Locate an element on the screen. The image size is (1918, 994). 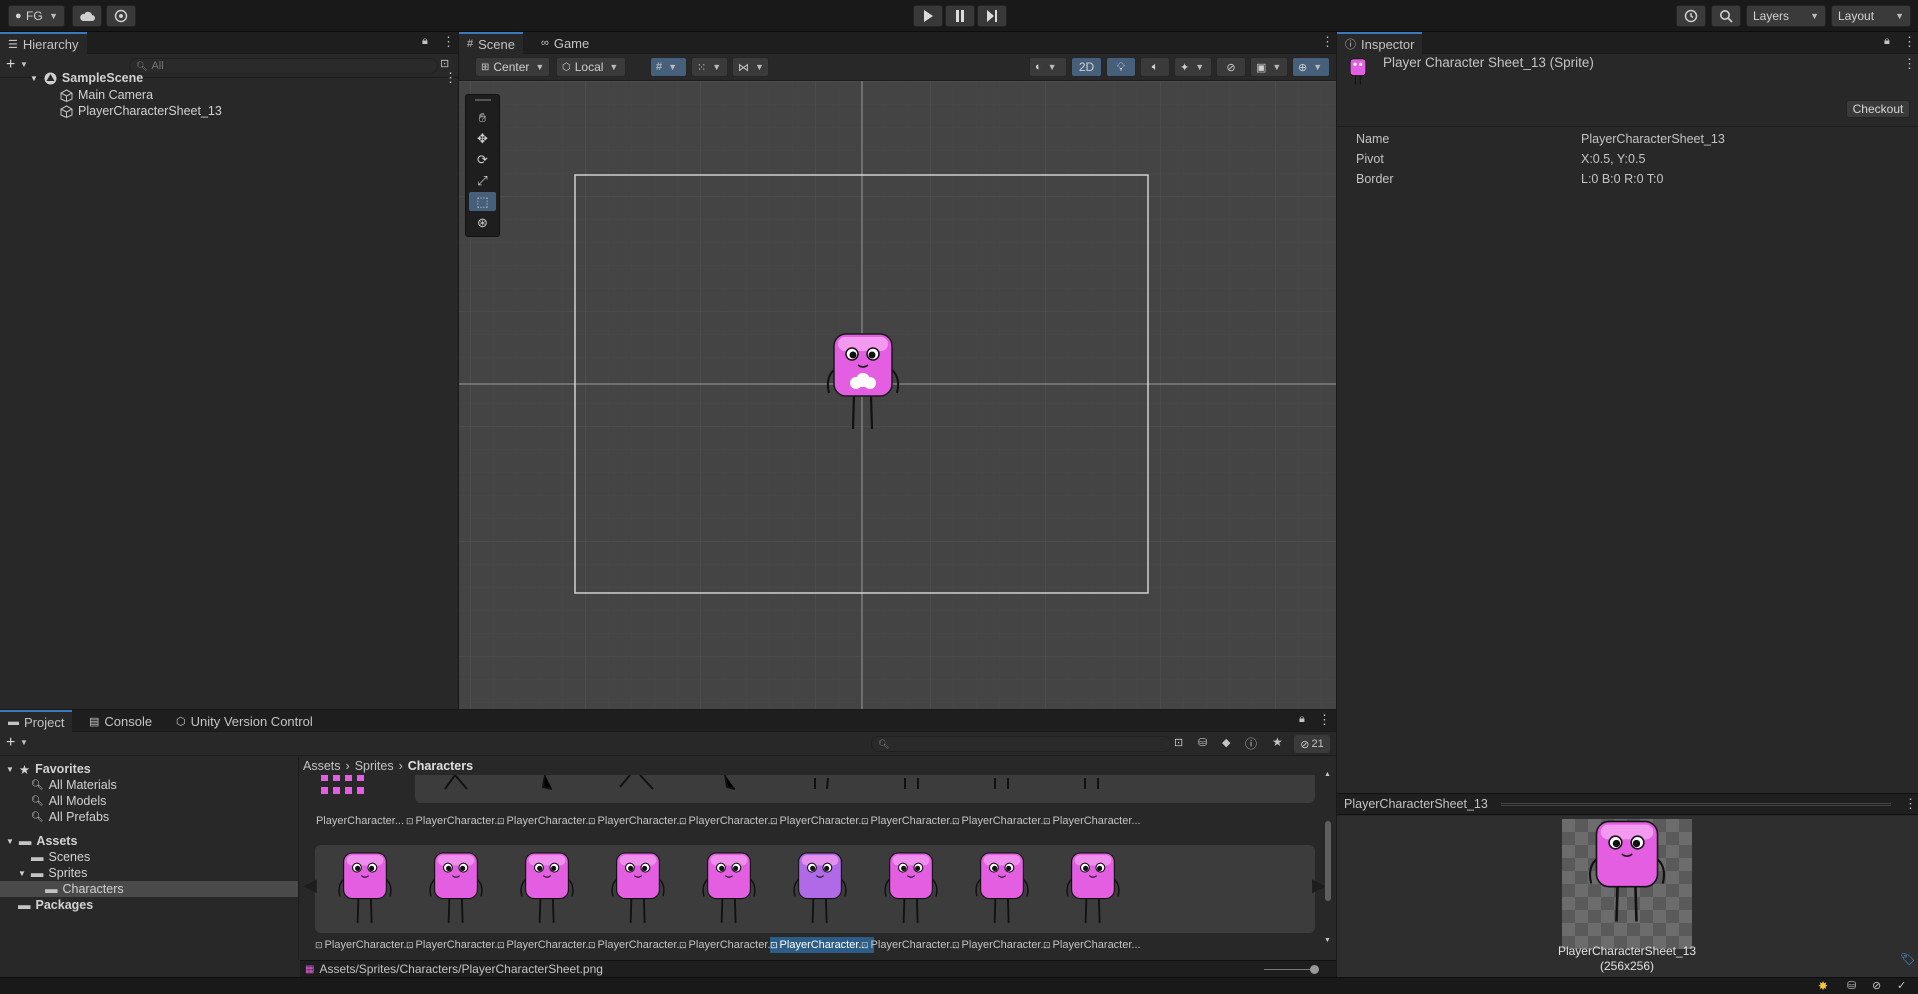
account-dropdown: ● FG ▼ is located at coordinates (36, 16).